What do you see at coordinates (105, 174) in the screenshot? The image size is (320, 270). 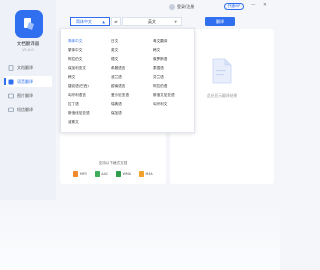 I see `format-label: AAC` at bounding box center [105, 174].